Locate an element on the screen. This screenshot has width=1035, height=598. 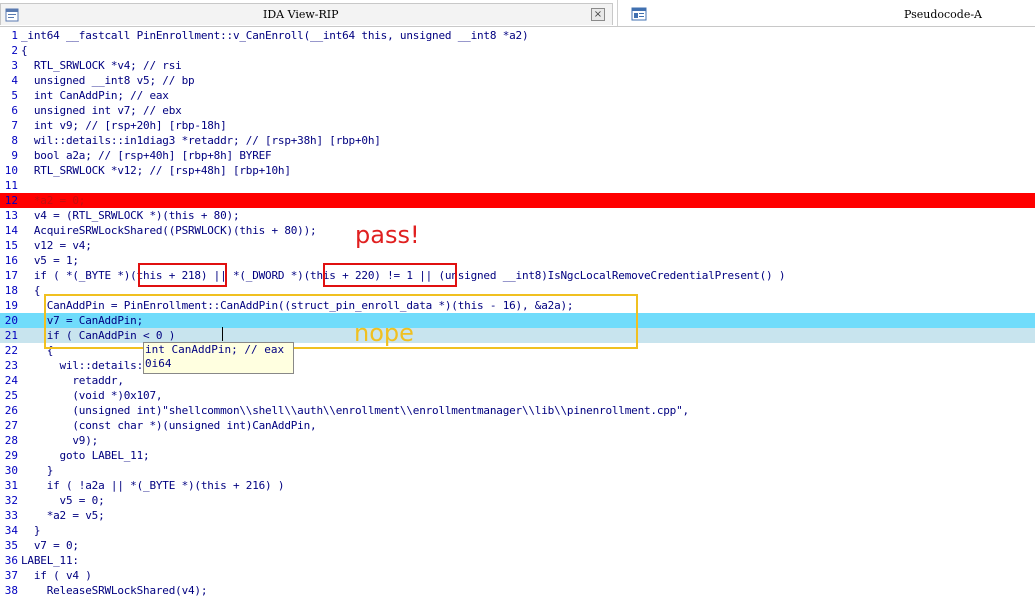
line-number: 8 is located at coordinates (14, 140).